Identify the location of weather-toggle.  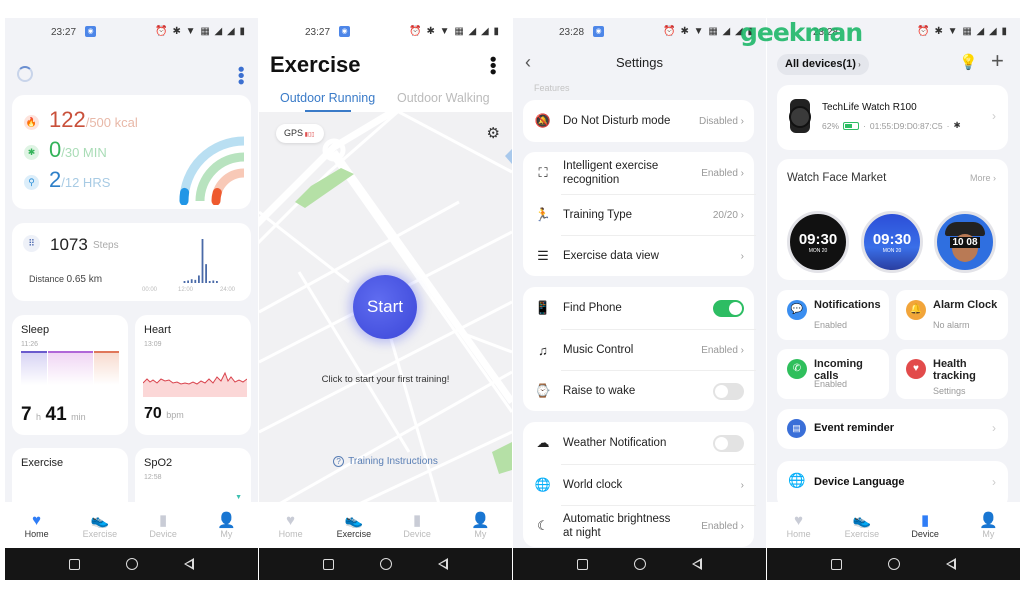
(728, 443).